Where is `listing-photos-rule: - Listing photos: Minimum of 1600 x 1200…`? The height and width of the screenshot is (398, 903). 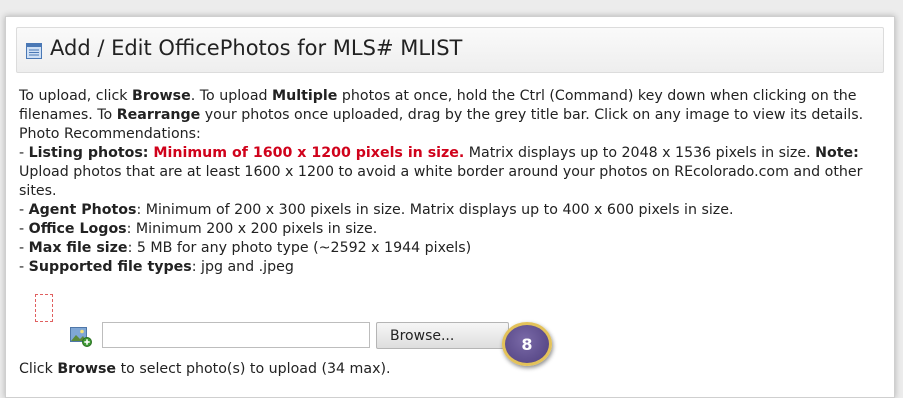 listing-photos-rule: - Listing photos: Minimum of 1600 x 1200… is located at coordinates (449, 172).